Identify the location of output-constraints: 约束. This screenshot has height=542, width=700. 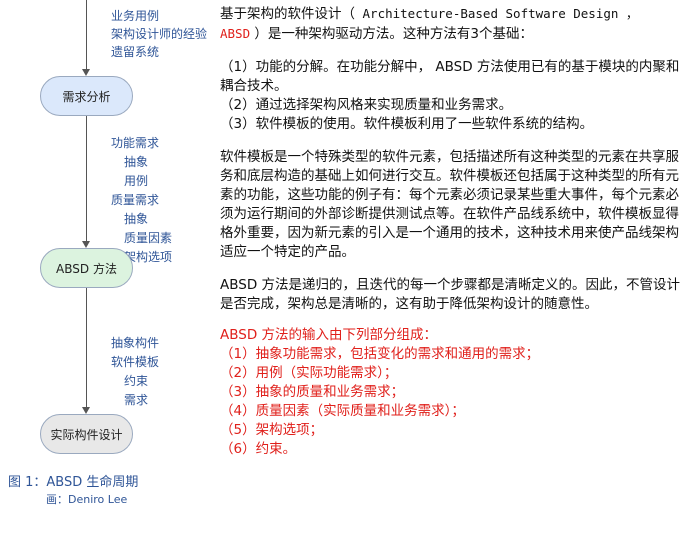
(136, 381).